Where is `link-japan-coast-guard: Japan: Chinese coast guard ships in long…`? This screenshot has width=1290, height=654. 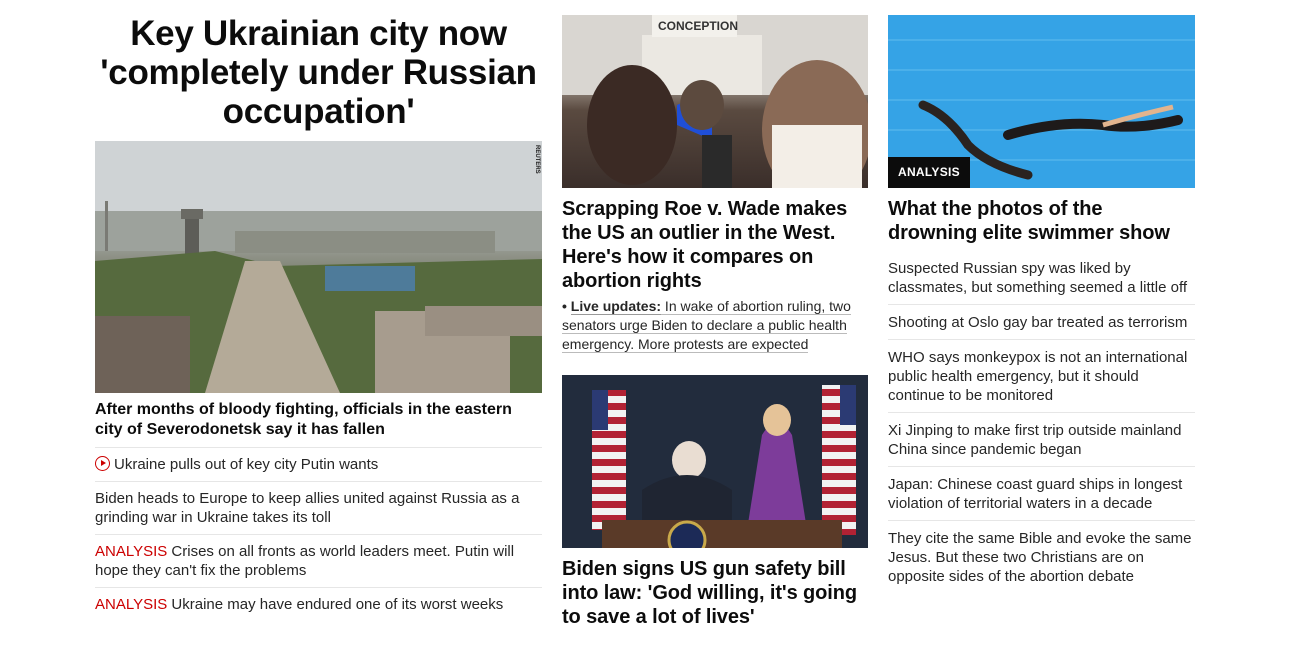
link-japan-coast-guard: Japan: Chinese coast guard ships in long… is located at coordinates (1041, 494).